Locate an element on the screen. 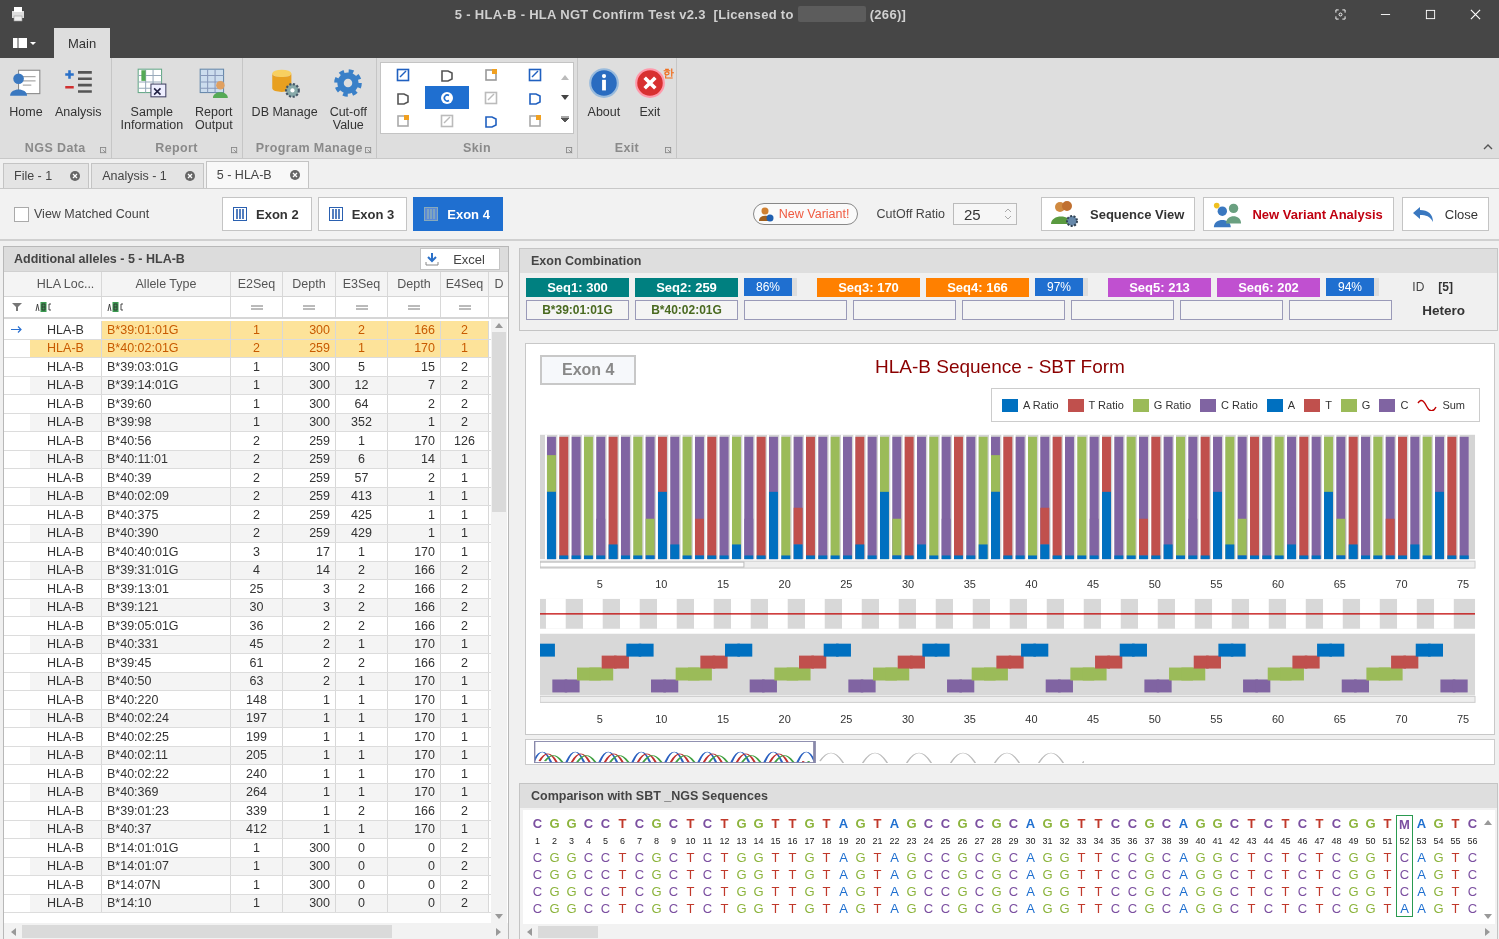 The height and width of the screenshot is (939, 1499). table-row: HLA-B B*40:02:24 197 1 1 170 1 is located at coordinates (247, 718).